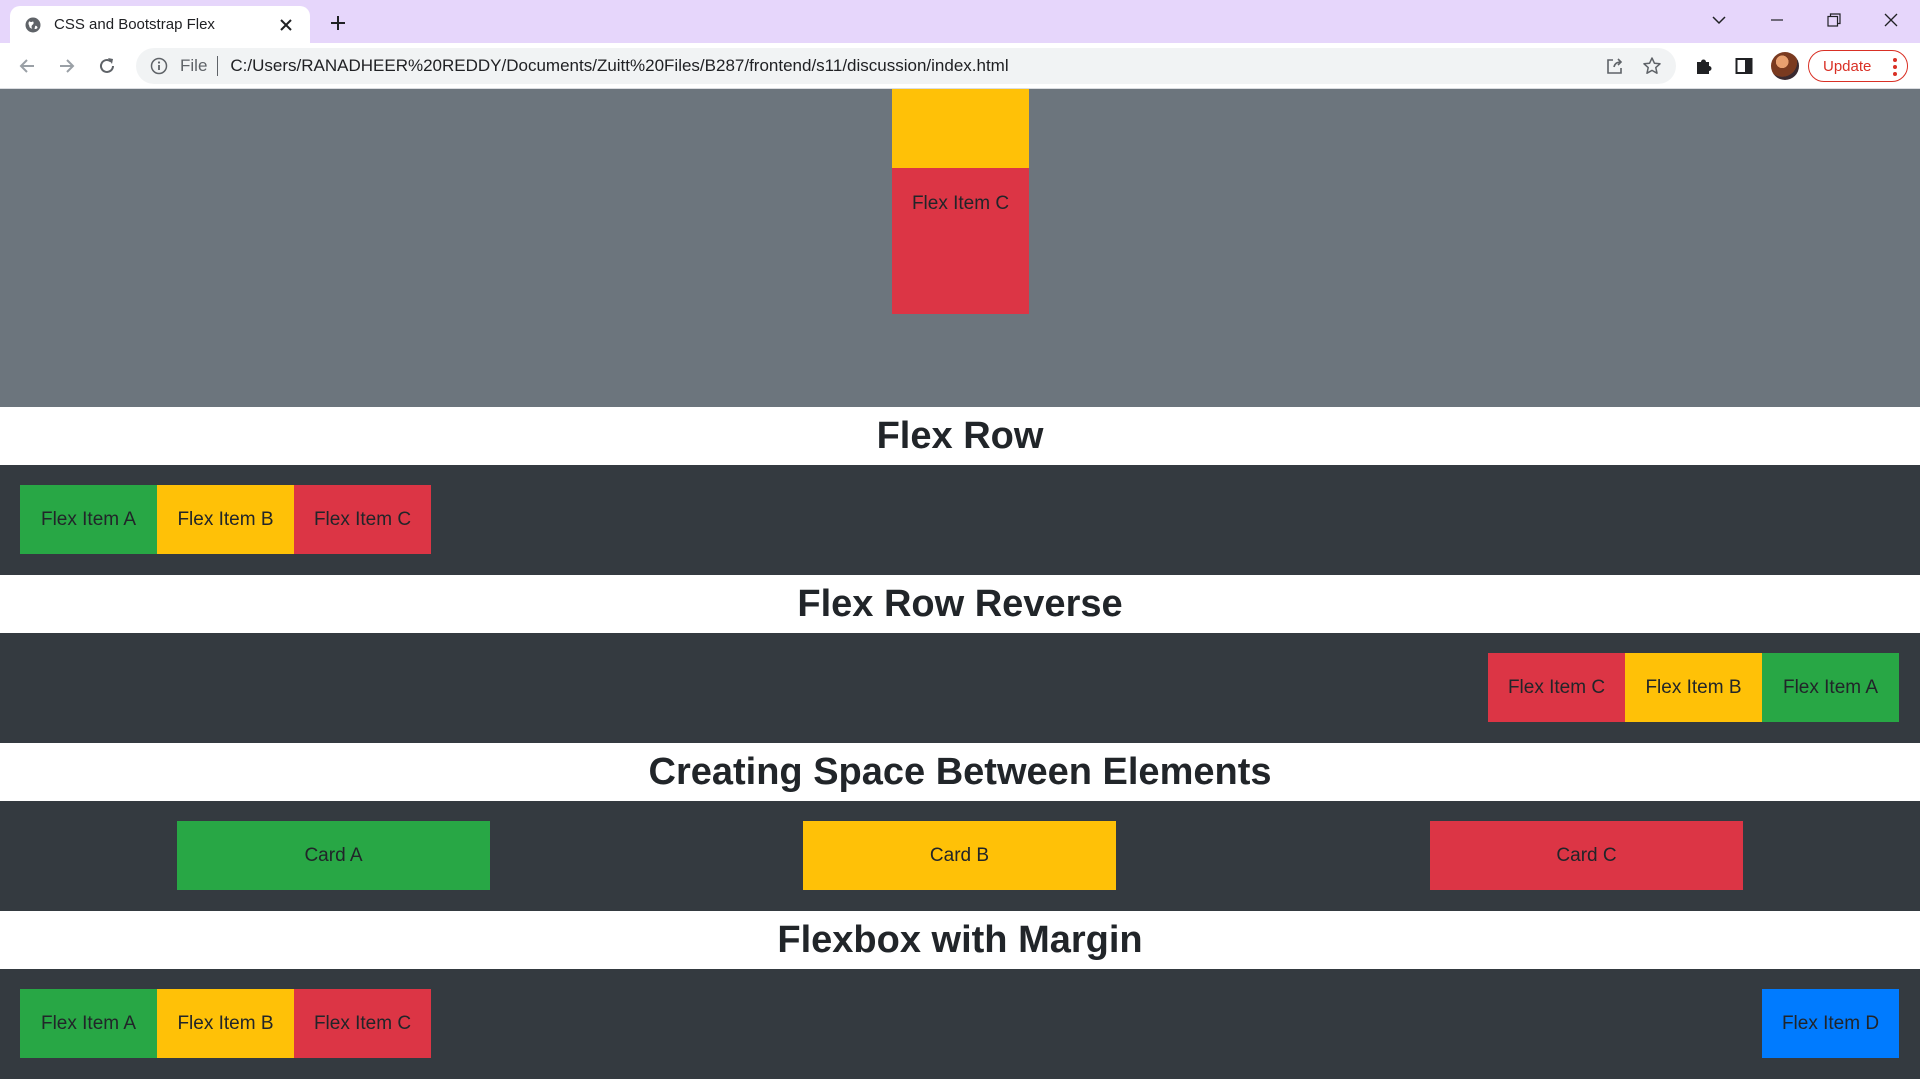 The image size is (1920, 1080). What do you see at coordinates (1830, 687) in the screenshot?
I see `reverse-item-a: Flex Item A` at bounding box center [1830, 687].